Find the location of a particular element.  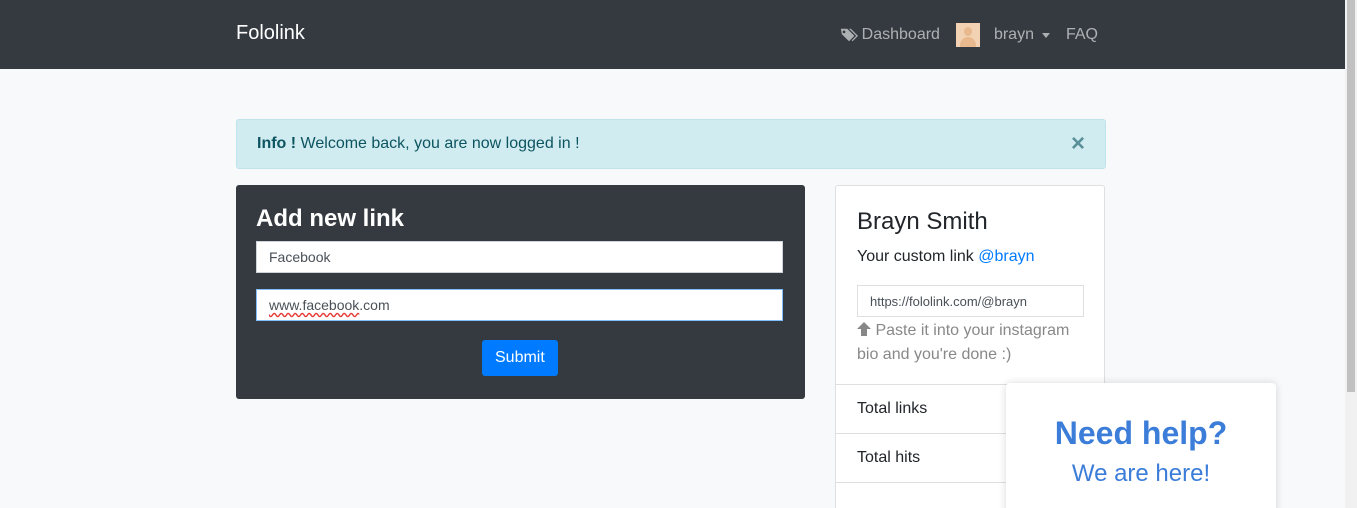

page-scrollbar is located at coordinates (1351, 254).